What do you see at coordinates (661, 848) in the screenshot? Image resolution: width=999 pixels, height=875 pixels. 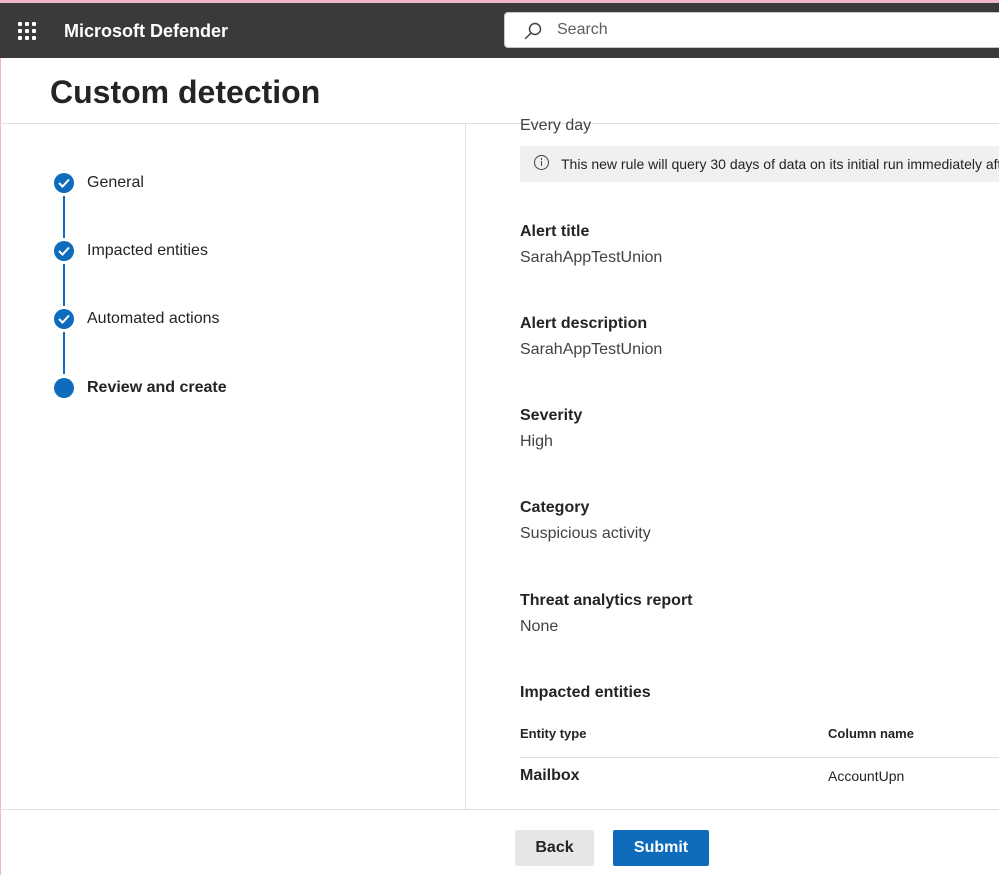 I see `submit-button: Submit` at bounding box center [661, 848].